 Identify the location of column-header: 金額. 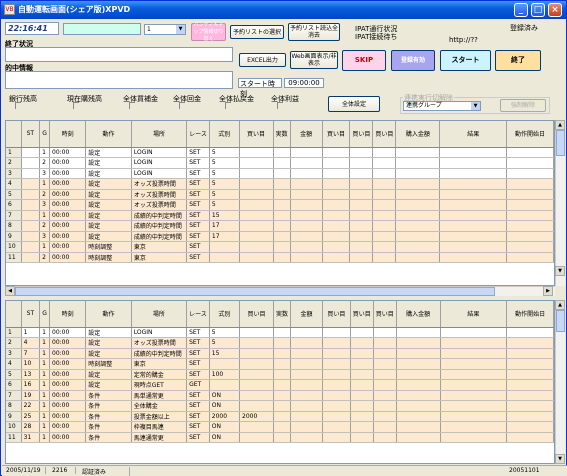
(306, 134).